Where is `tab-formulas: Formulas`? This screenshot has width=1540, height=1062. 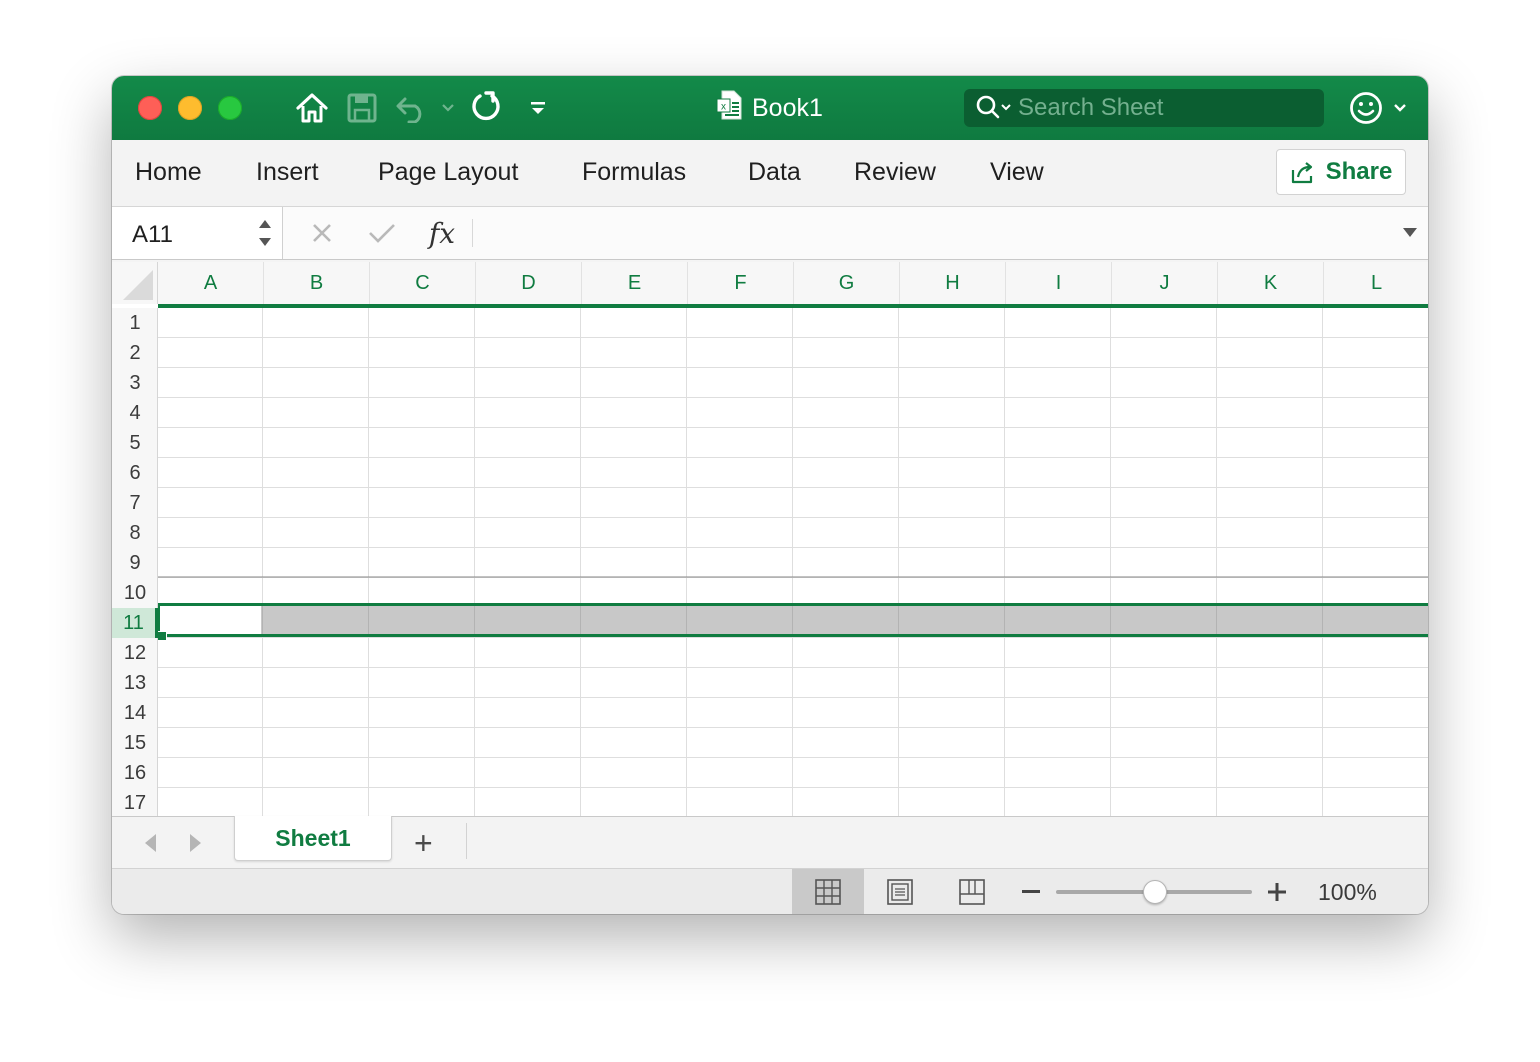 tab-formulas: Formulas is located at coordinates (634, 172).